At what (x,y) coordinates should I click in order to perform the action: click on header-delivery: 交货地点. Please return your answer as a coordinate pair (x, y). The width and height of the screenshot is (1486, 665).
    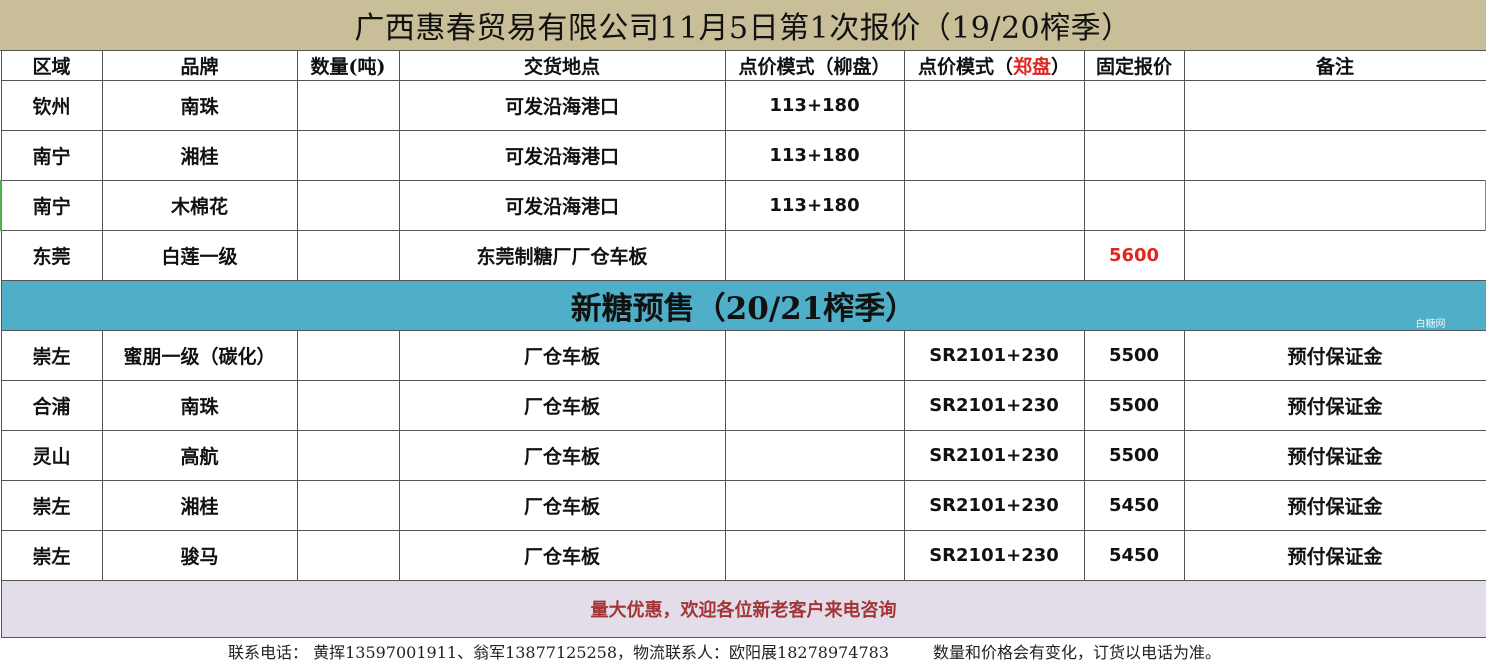
    Looking at the image, I should click on (562, 65).